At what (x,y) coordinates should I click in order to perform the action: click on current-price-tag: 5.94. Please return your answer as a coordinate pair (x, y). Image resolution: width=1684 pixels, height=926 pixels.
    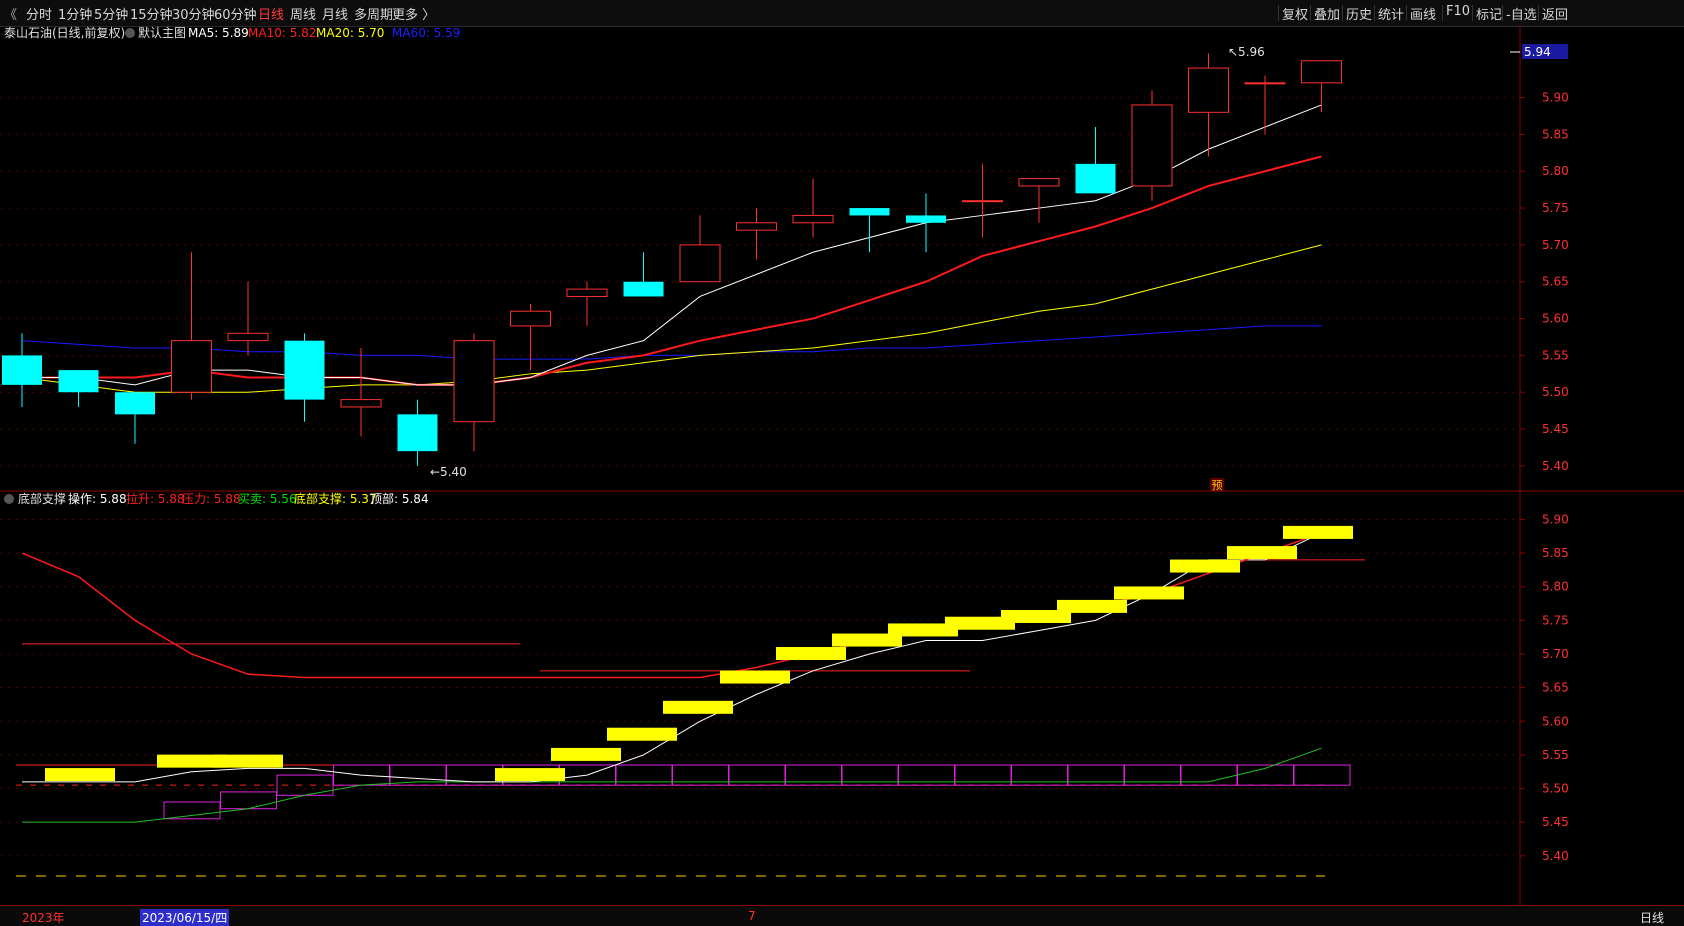
    Looking at the image, I should click on (1537, 52).